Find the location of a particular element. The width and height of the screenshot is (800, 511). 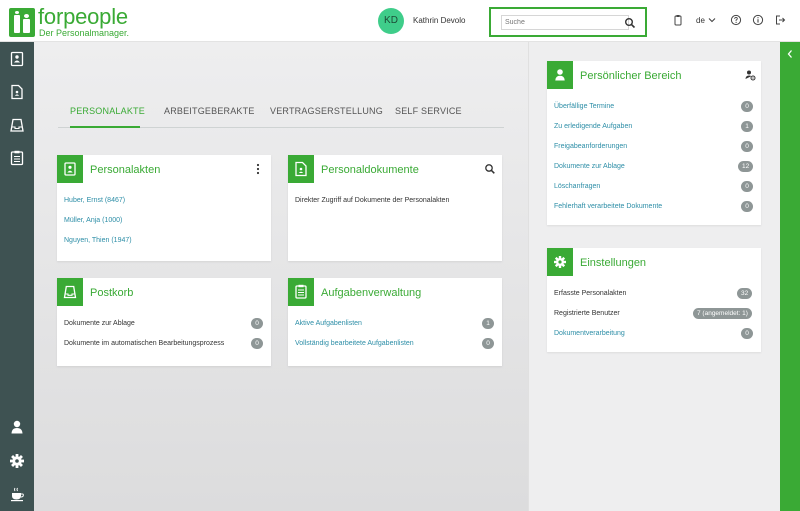

card-title: Aufgabenverwaltung is located at coordinates (371, 293).